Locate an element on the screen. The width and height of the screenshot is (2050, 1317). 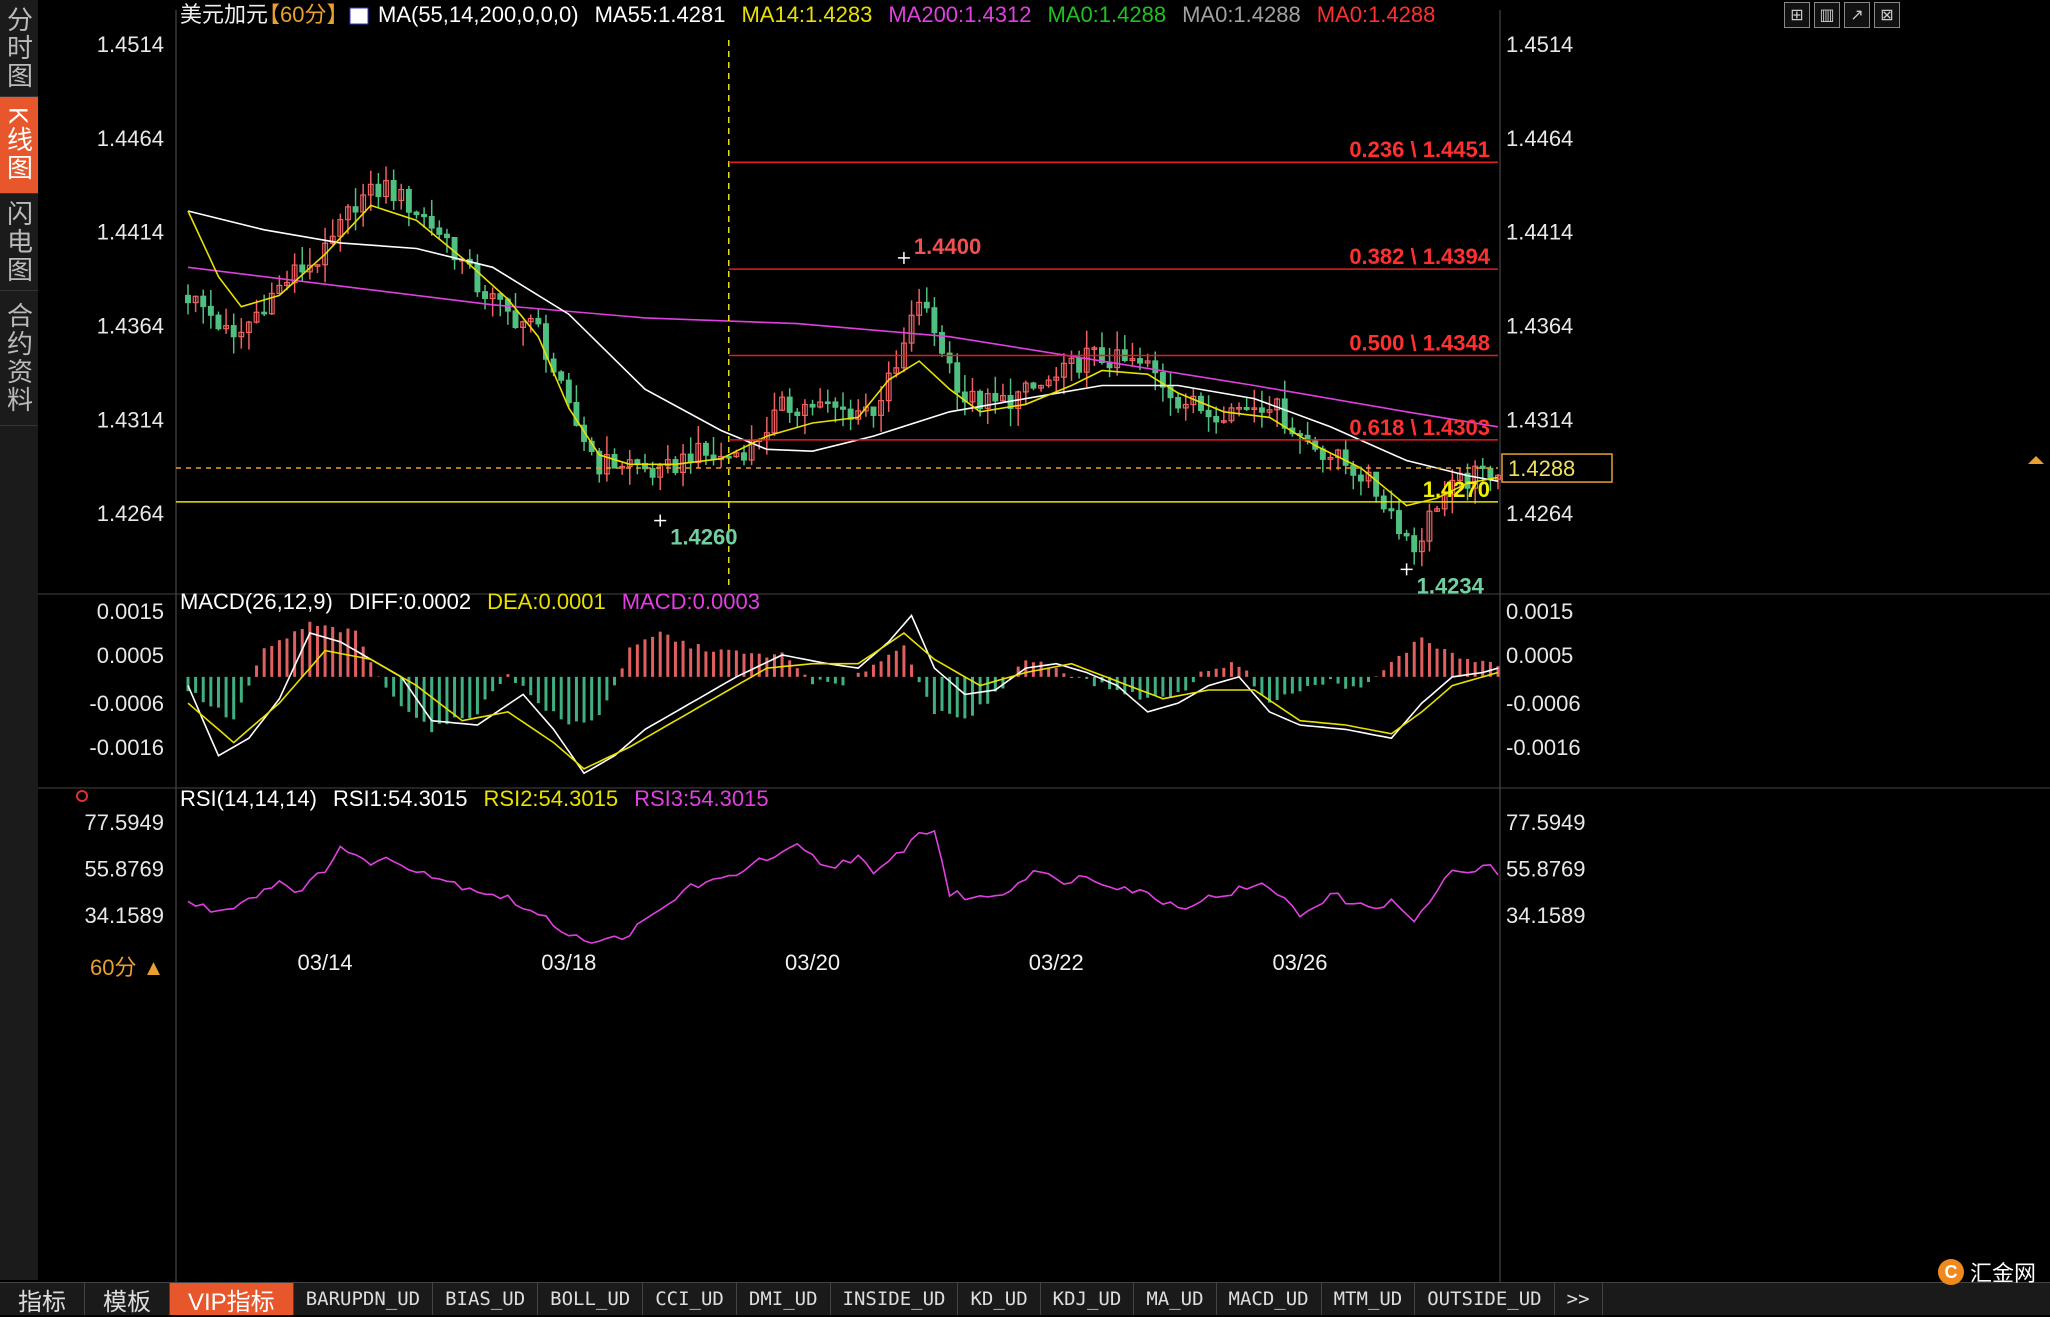
macd-legend-item: MACD(26,12,9) is located at coordinates (256, 601).